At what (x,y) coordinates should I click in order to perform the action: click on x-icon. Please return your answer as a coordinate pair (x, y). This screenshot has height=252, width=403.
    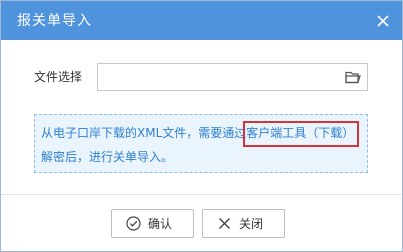
    Looking at the image, I should click on (224, 224).